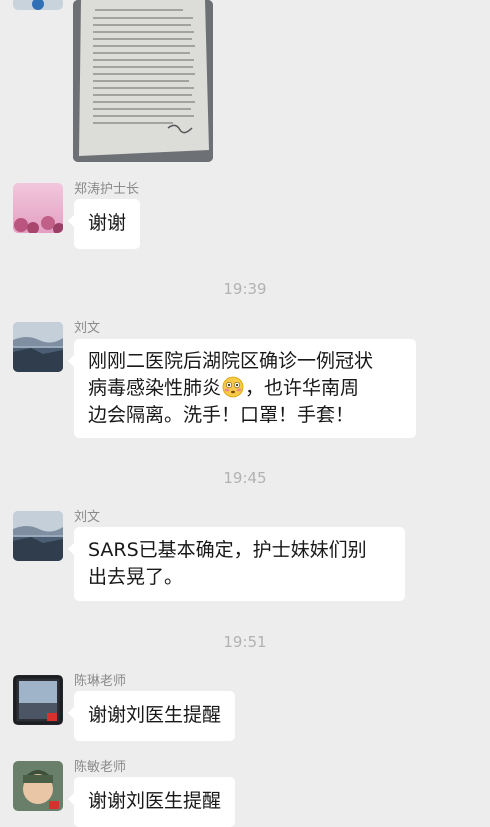 The image size is (490, 827). What do you see at coordinates (231, 361) in the screenshot?
I see `message-text-line: 刚刚二医院后湖院区确诊一例冠状` at bounding box center [231, 361].